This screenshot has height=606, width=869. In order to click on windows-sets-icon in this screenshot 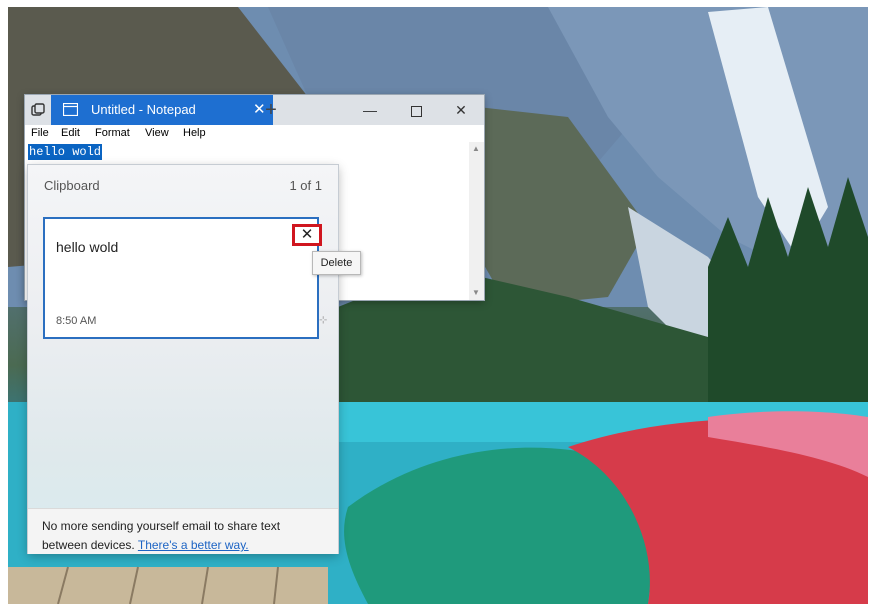, I will do `click(38, 109)`.